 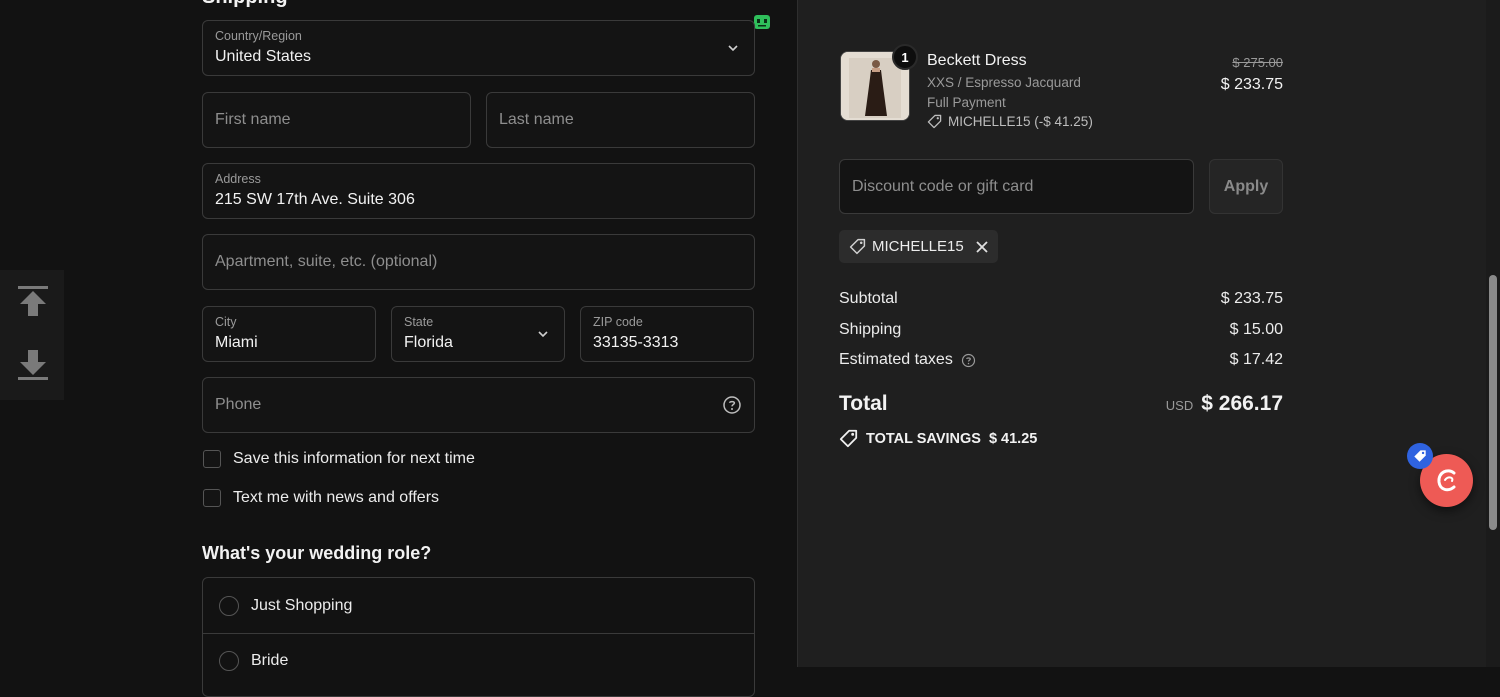 What do you see at coordinates (478, 605) in the screenshot?
I see `radio-option-just-shopping: Just Shopping` at bounding box center [478, 605].